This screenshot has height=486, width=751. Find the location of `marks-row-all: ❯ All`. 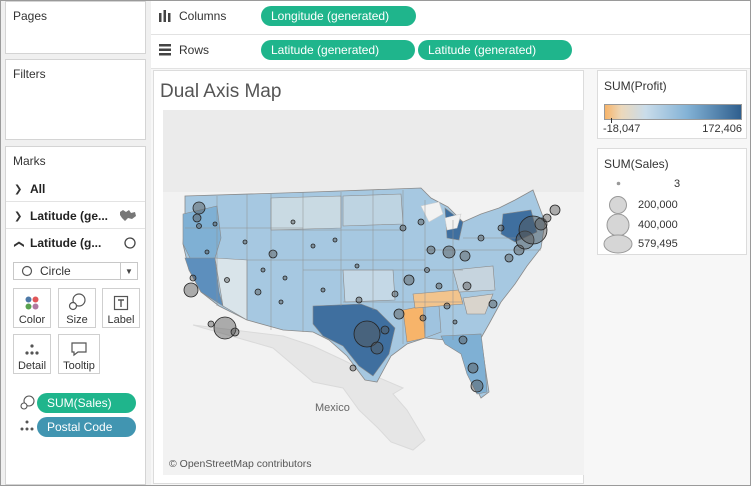

marks-row-all: ❯ All is located at coordinates (75, 189).